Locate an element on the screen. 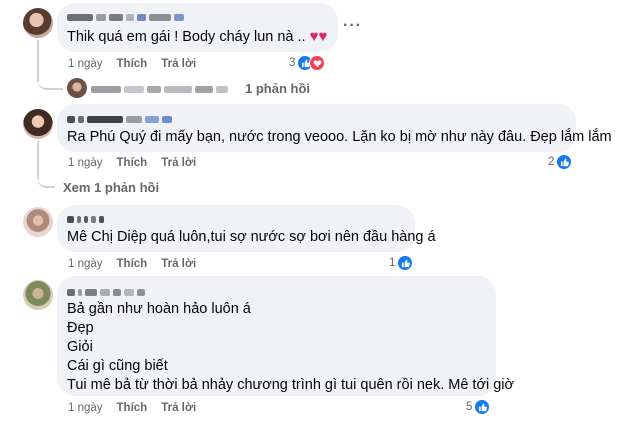  comment-4-actions: 1 ngày Thích Trả lời is located at coordinates (132, 408).